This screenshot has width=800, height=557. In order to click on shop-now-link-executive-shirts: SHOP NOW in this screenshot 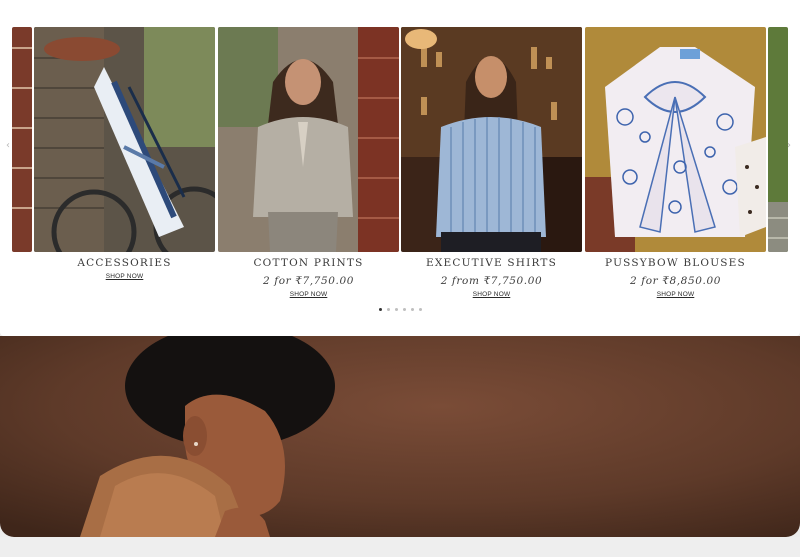, I will do `click(491, 294)`.